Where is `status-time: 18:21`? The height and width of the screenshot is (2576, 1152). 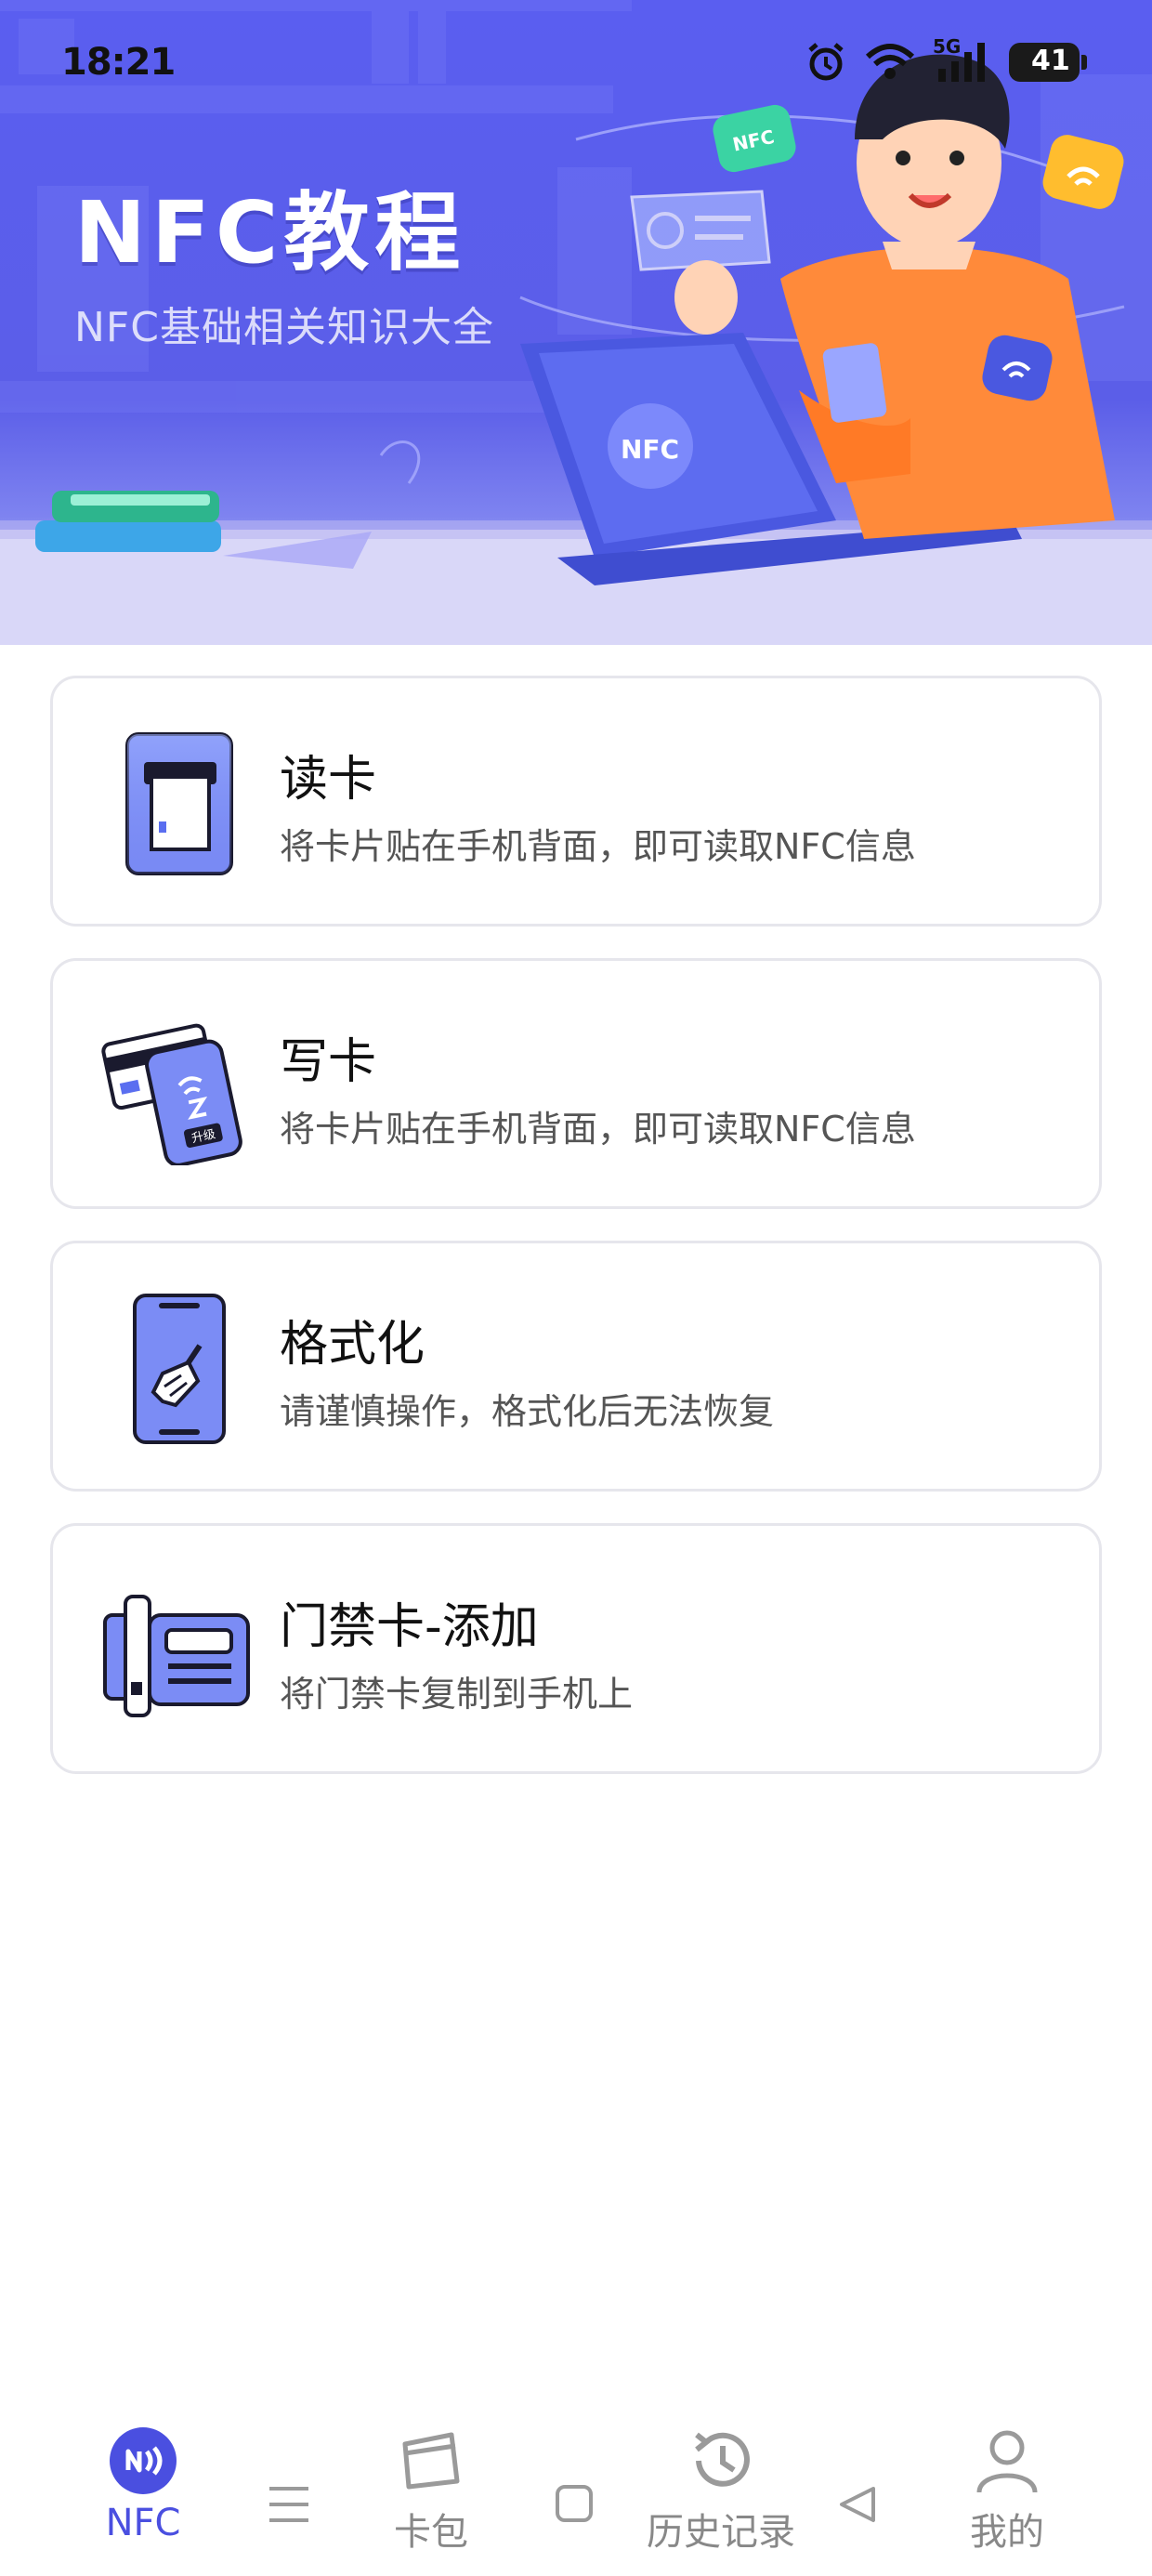
status-time: 18:21 is located at coordinates (118, 62).